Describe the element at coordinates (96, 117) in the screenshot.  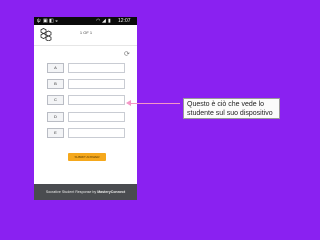
I see `answer-field-d` at that location.